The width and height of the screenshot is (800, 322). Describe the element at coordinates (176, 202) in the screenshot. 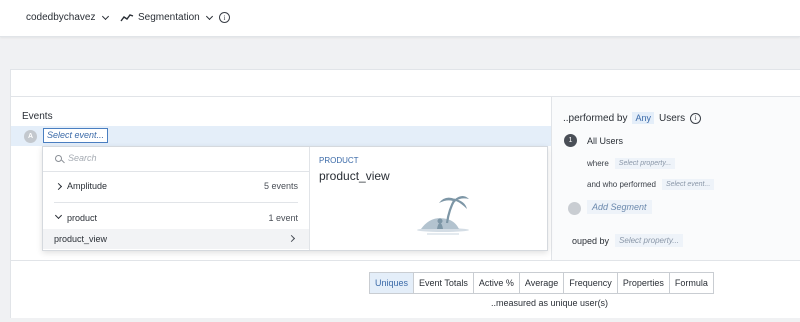

I see `divider` at that location.